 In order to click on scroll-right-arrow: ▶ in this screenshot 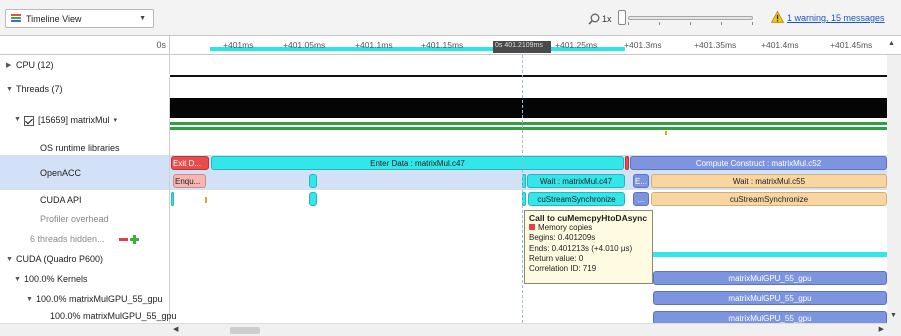, I will do `click(881, 329)`.